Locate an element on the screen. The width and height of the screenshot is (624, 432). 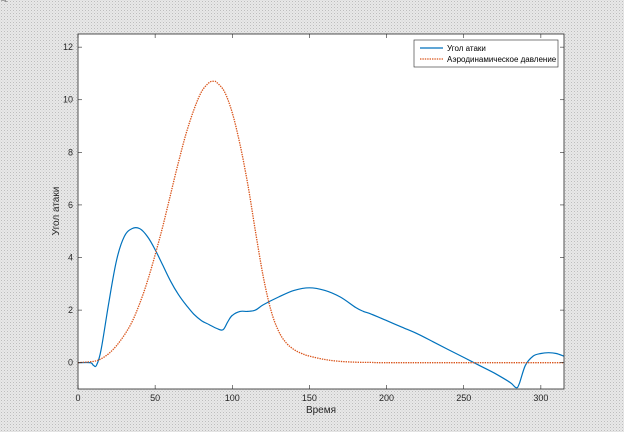
y-tick-label: 8 is located at coordinates (70, 152).